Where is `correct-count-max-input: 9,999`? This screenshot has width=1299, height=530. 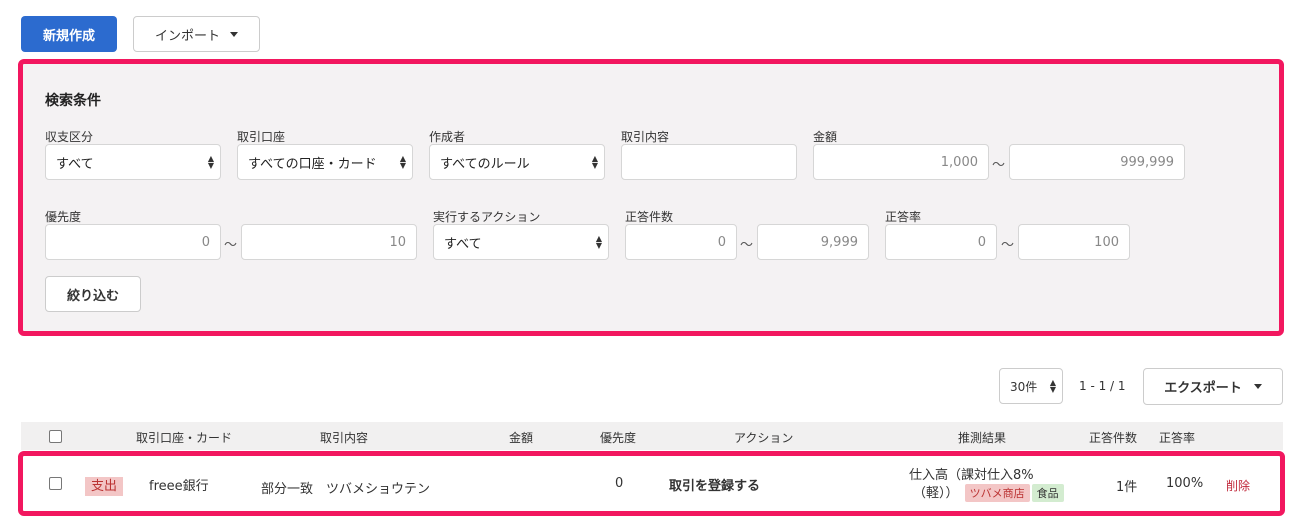
correct-count-max-input: 9,999 is located at coordinates (813, 242).